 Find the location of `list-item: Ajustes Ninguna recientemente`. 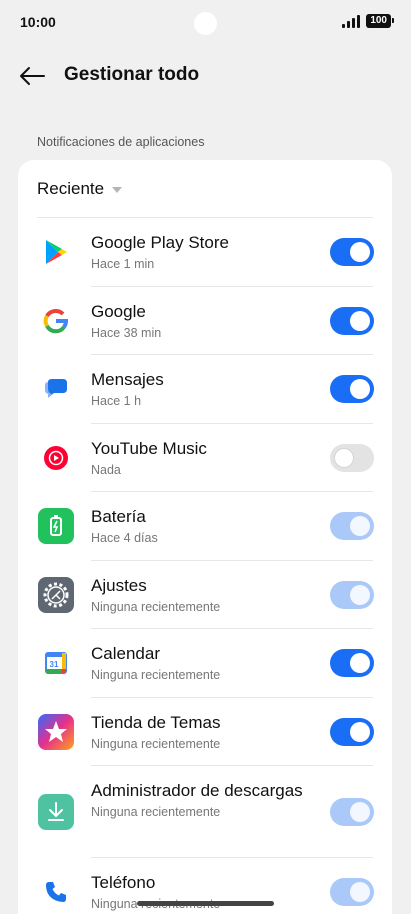

list-item: Ajustes Ninguna recientemente is located at coordinates (205, 595).